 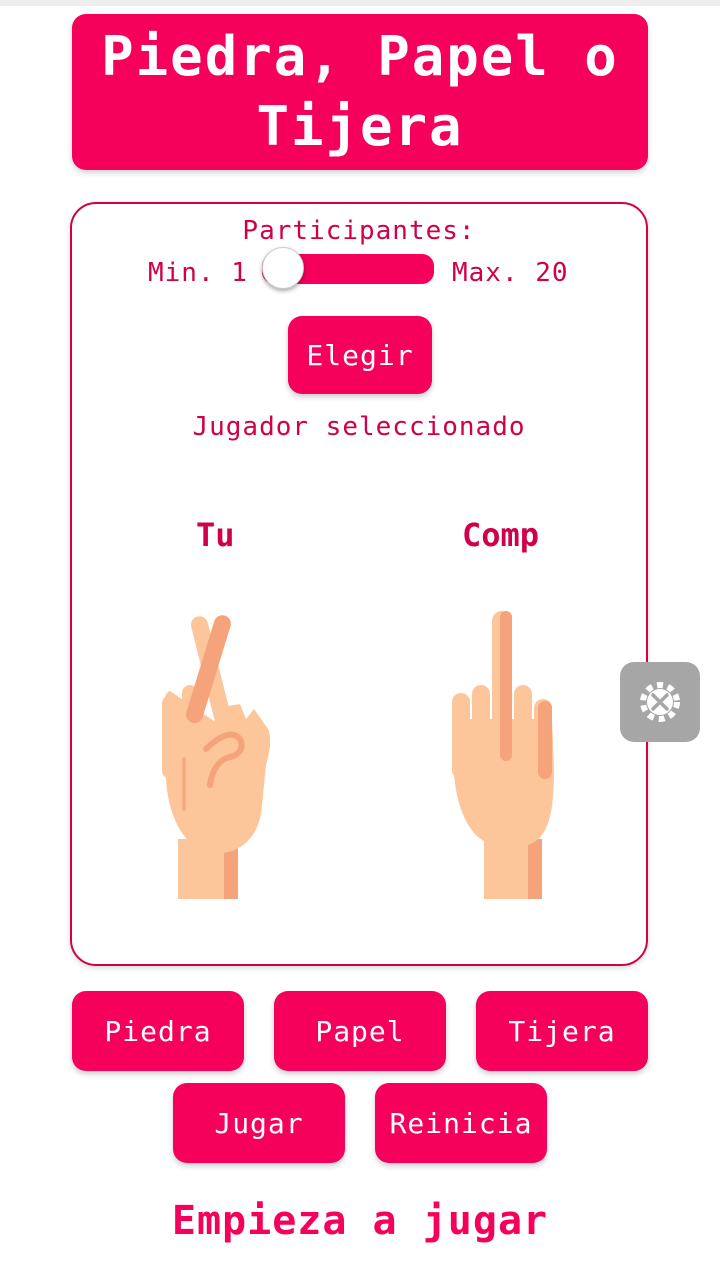 I want to click on status-bar-strip, so click(x=360, y=3).